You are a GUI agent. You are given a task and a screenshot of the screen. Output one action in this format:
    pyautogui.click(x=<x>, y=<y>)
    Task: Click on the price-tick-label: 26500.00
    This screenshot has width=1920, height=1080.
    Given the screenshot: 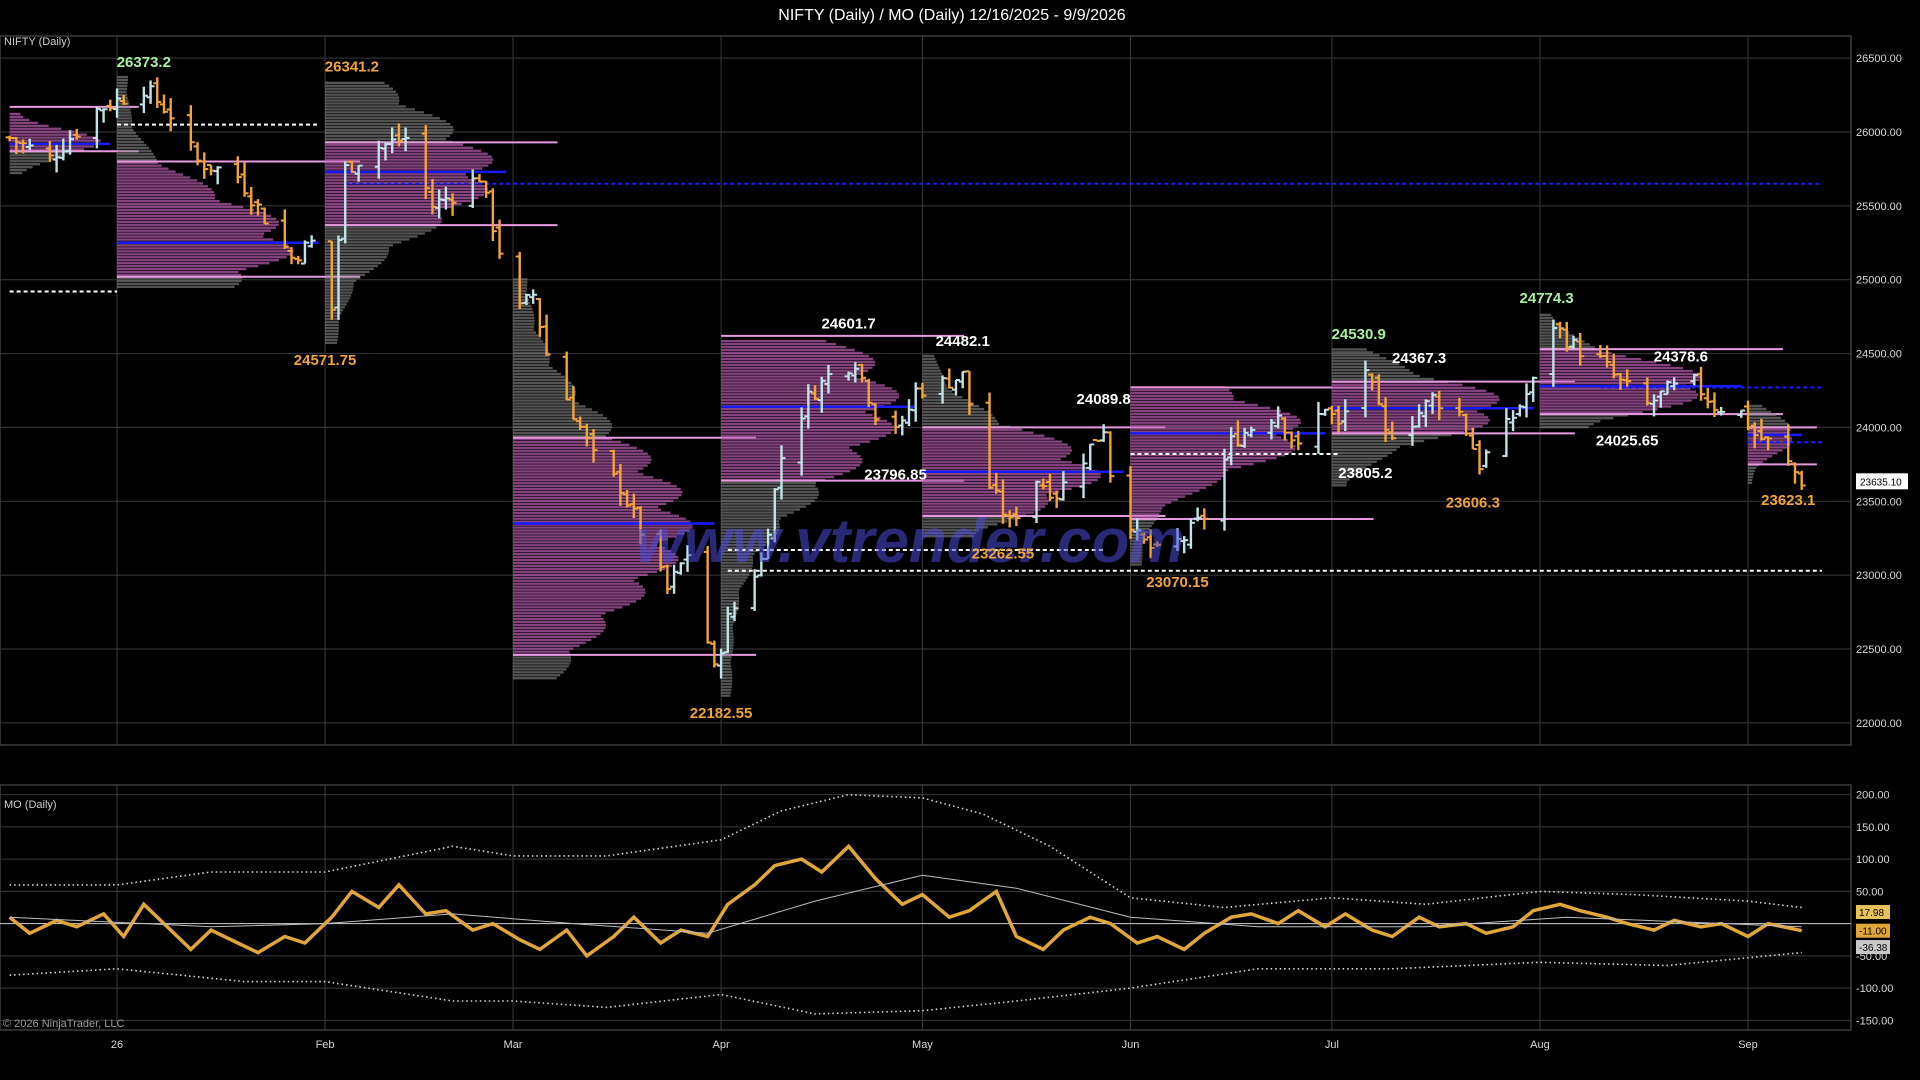 What is the action you would take?
    pyautogui.click(x=1879, y=59)
    